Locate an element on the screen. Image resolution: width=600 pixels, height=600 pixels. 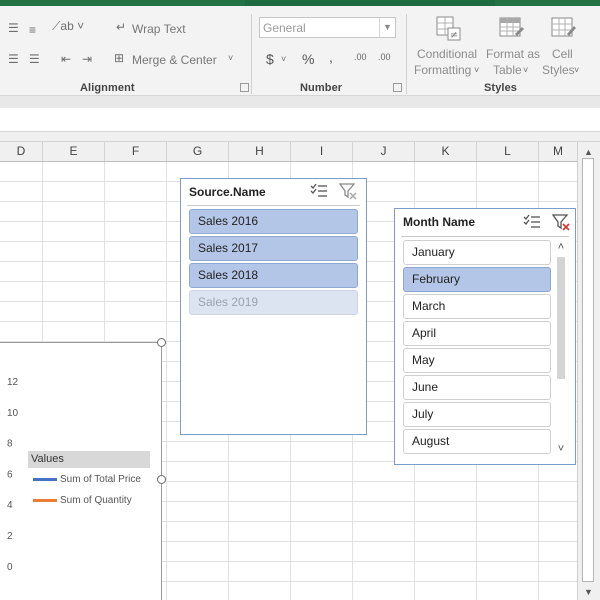
column-header: J is located at coordinates (384, 151).